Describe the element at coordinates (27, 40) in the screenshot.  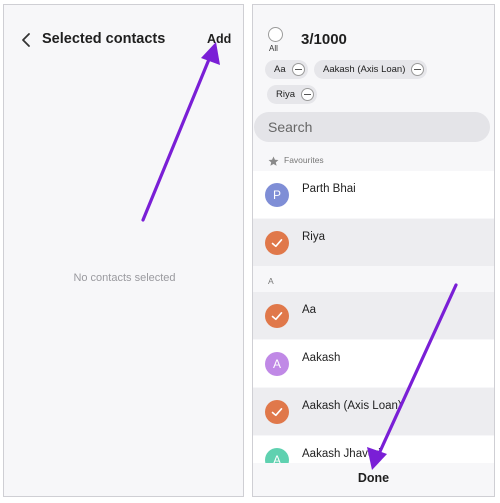
I see `back-chevron-icon` at that location.